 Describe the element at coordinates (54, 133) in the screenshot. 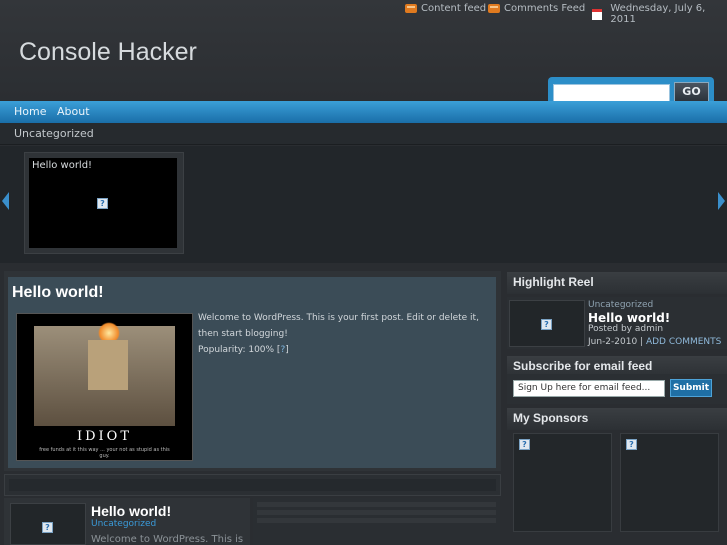

I see `category-item-uncategorized: Uncategorized` at that location.